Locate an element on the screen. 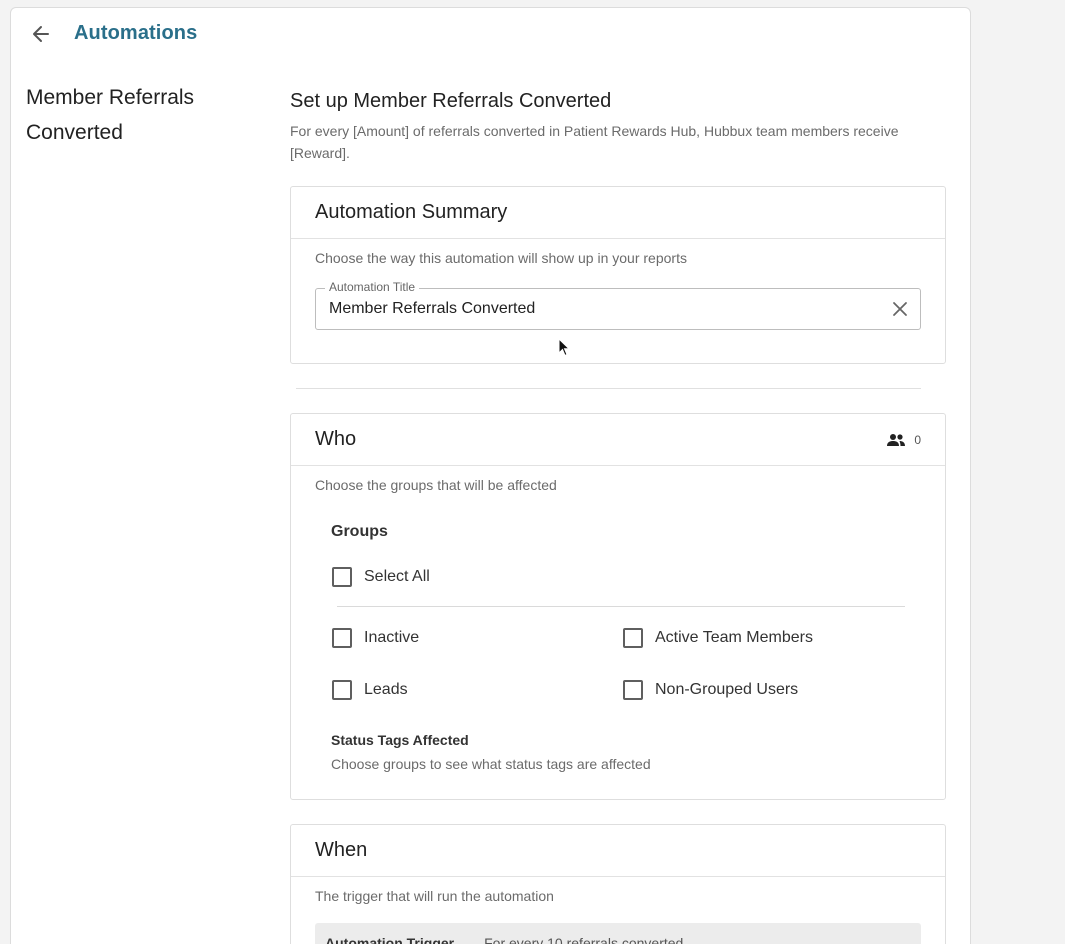 The height and width of the screenshot is (944, 1065). trigger-label: Automation Trigger is located at coordinates (390, 939).